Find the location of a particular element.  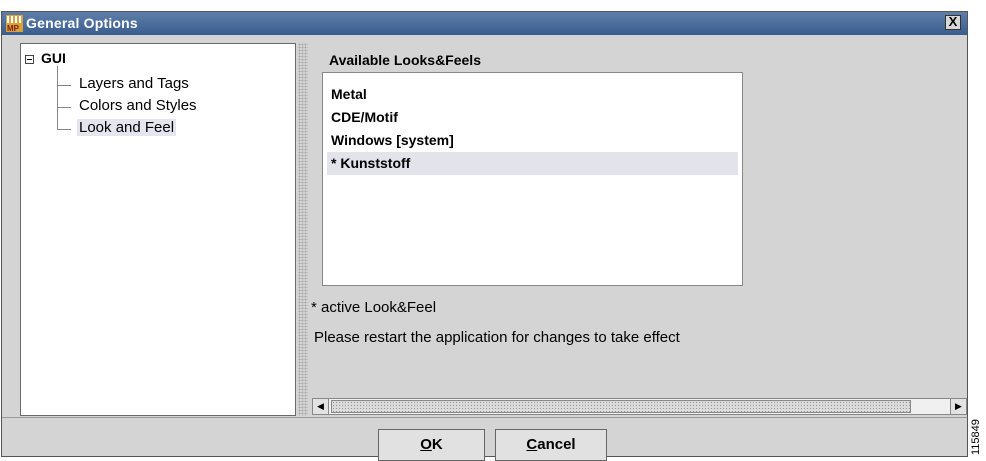

ok-mnemonic: O is located at coordinates (426, 444).